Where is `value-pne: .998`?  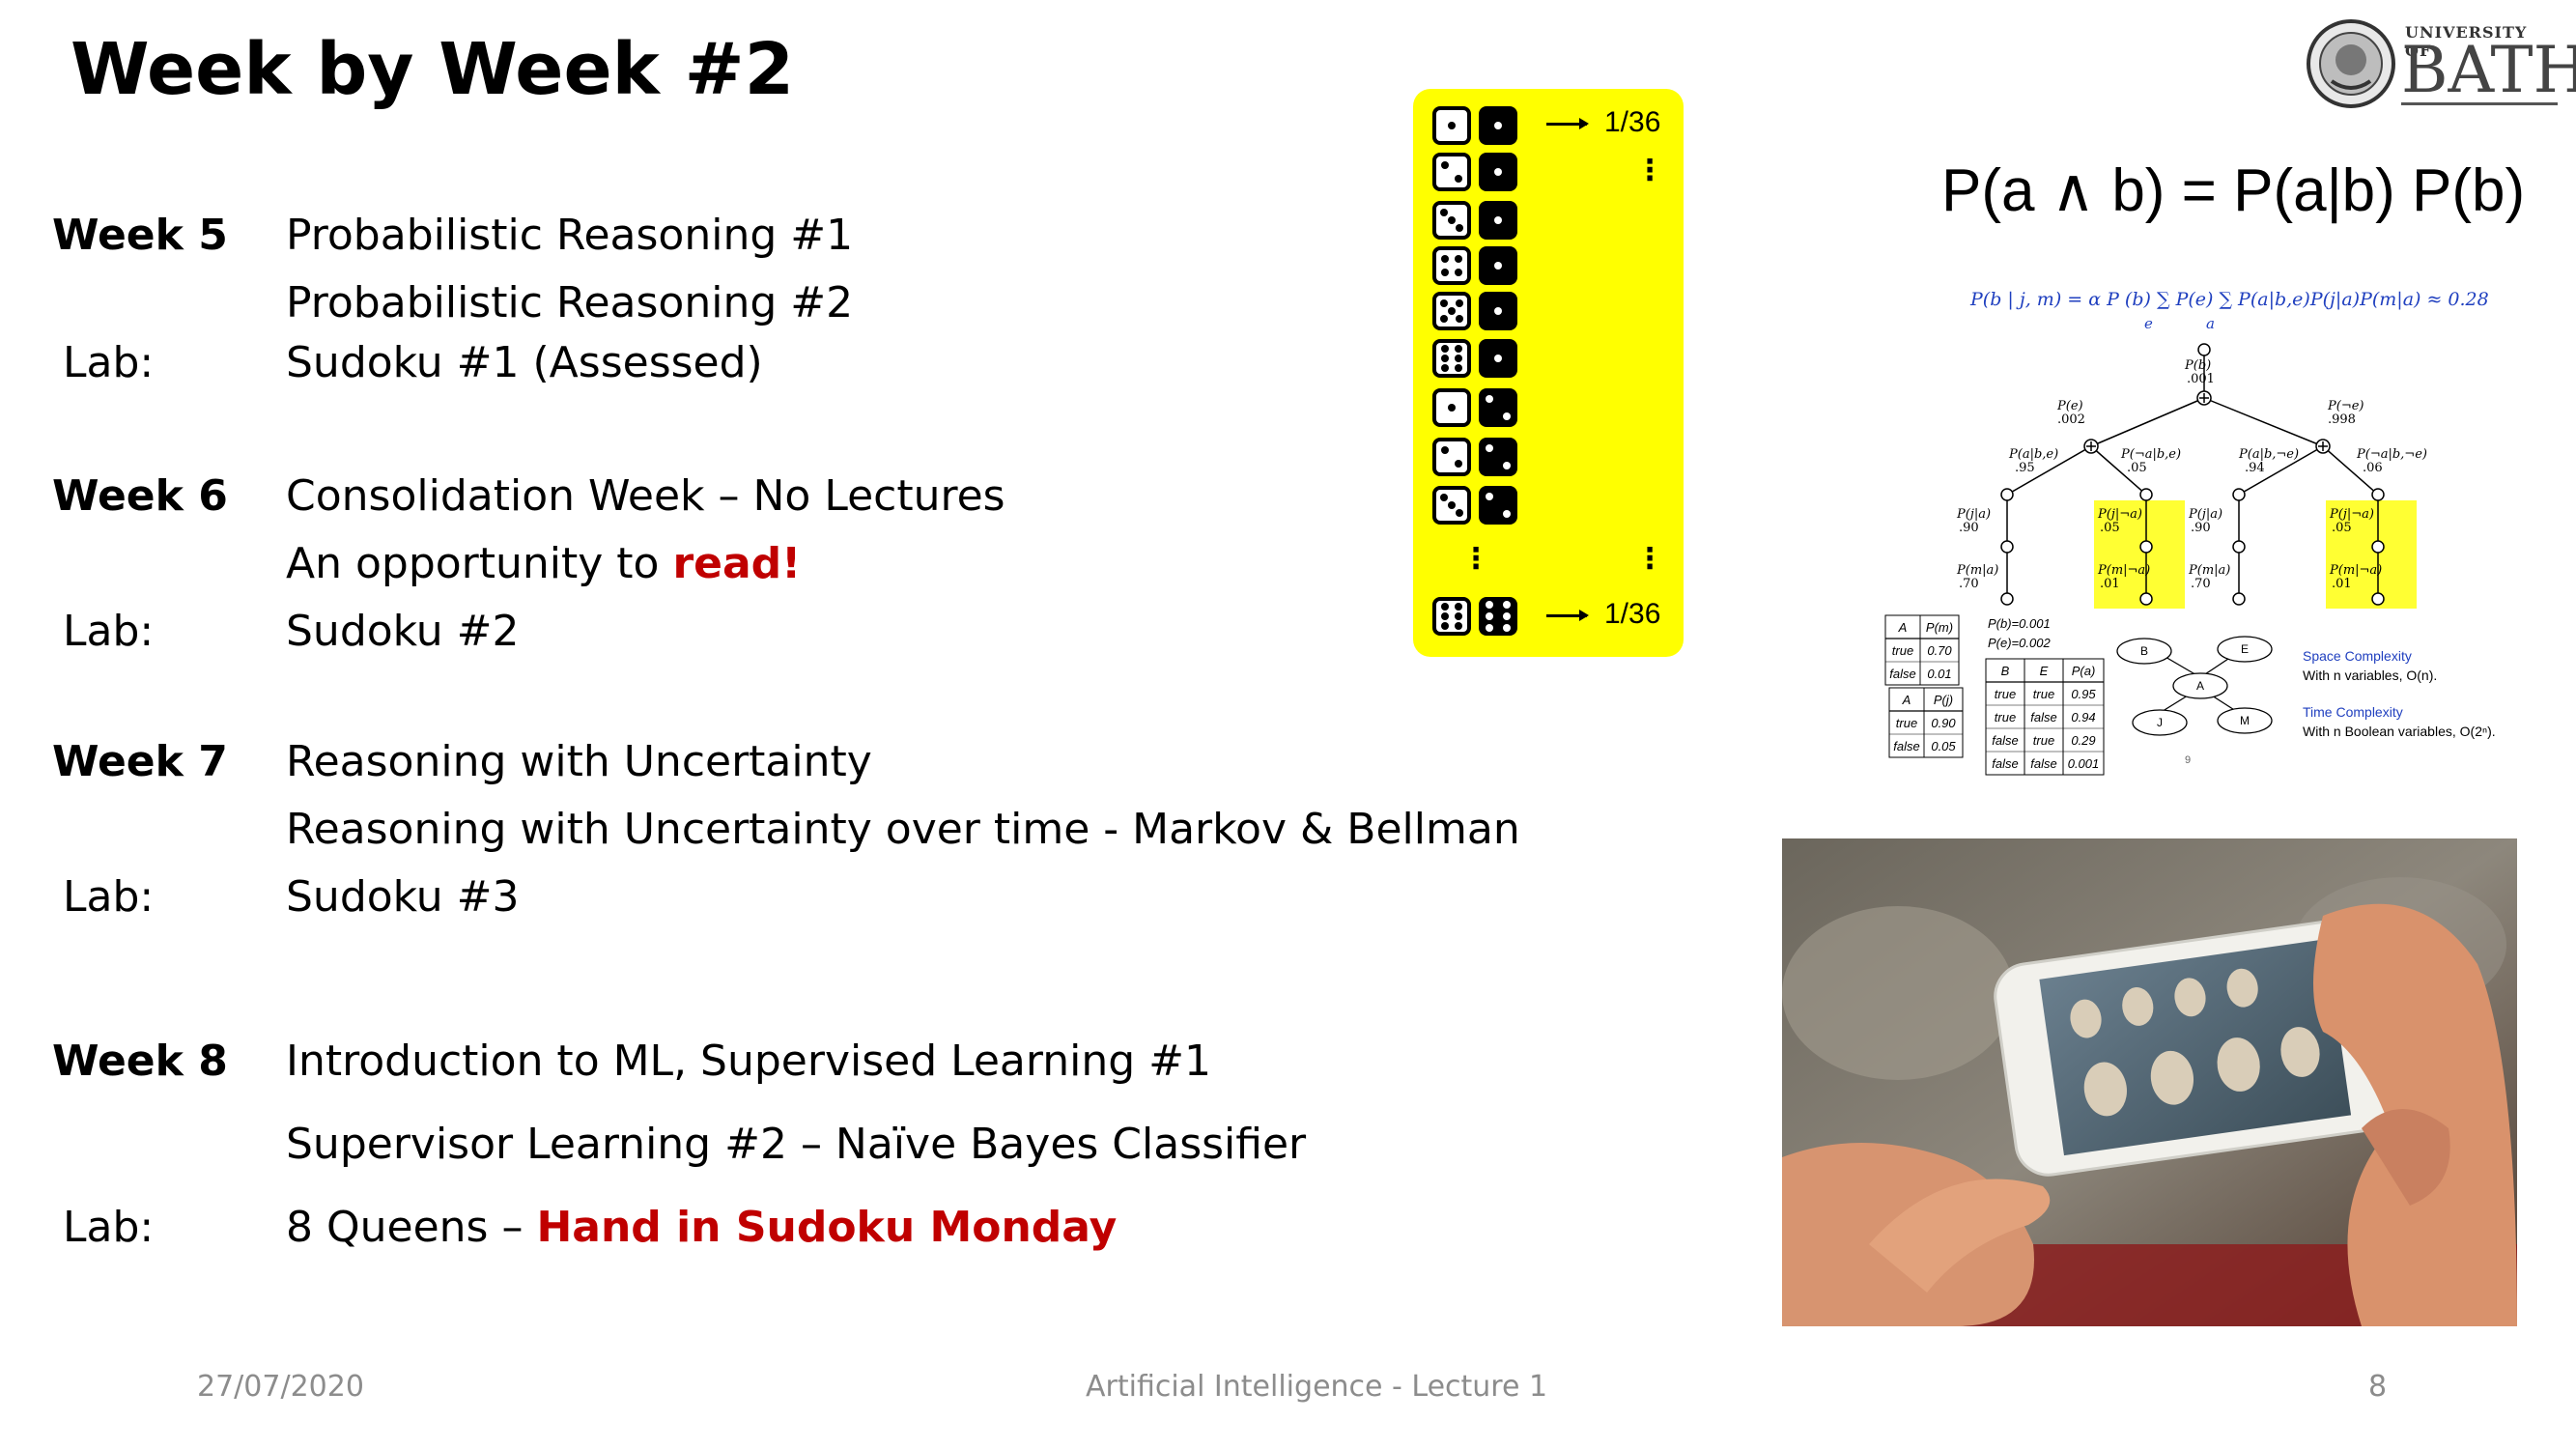 value-pne: .998 is located at coordinates (2342, 419).